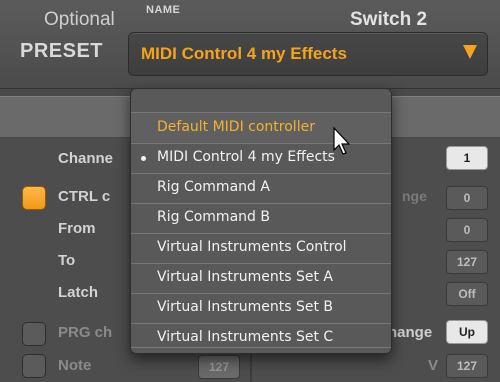  What do you see at coordinates (467, 262) in the screenshot?
I see `to-value: 127` at bounding box center [467, 262].